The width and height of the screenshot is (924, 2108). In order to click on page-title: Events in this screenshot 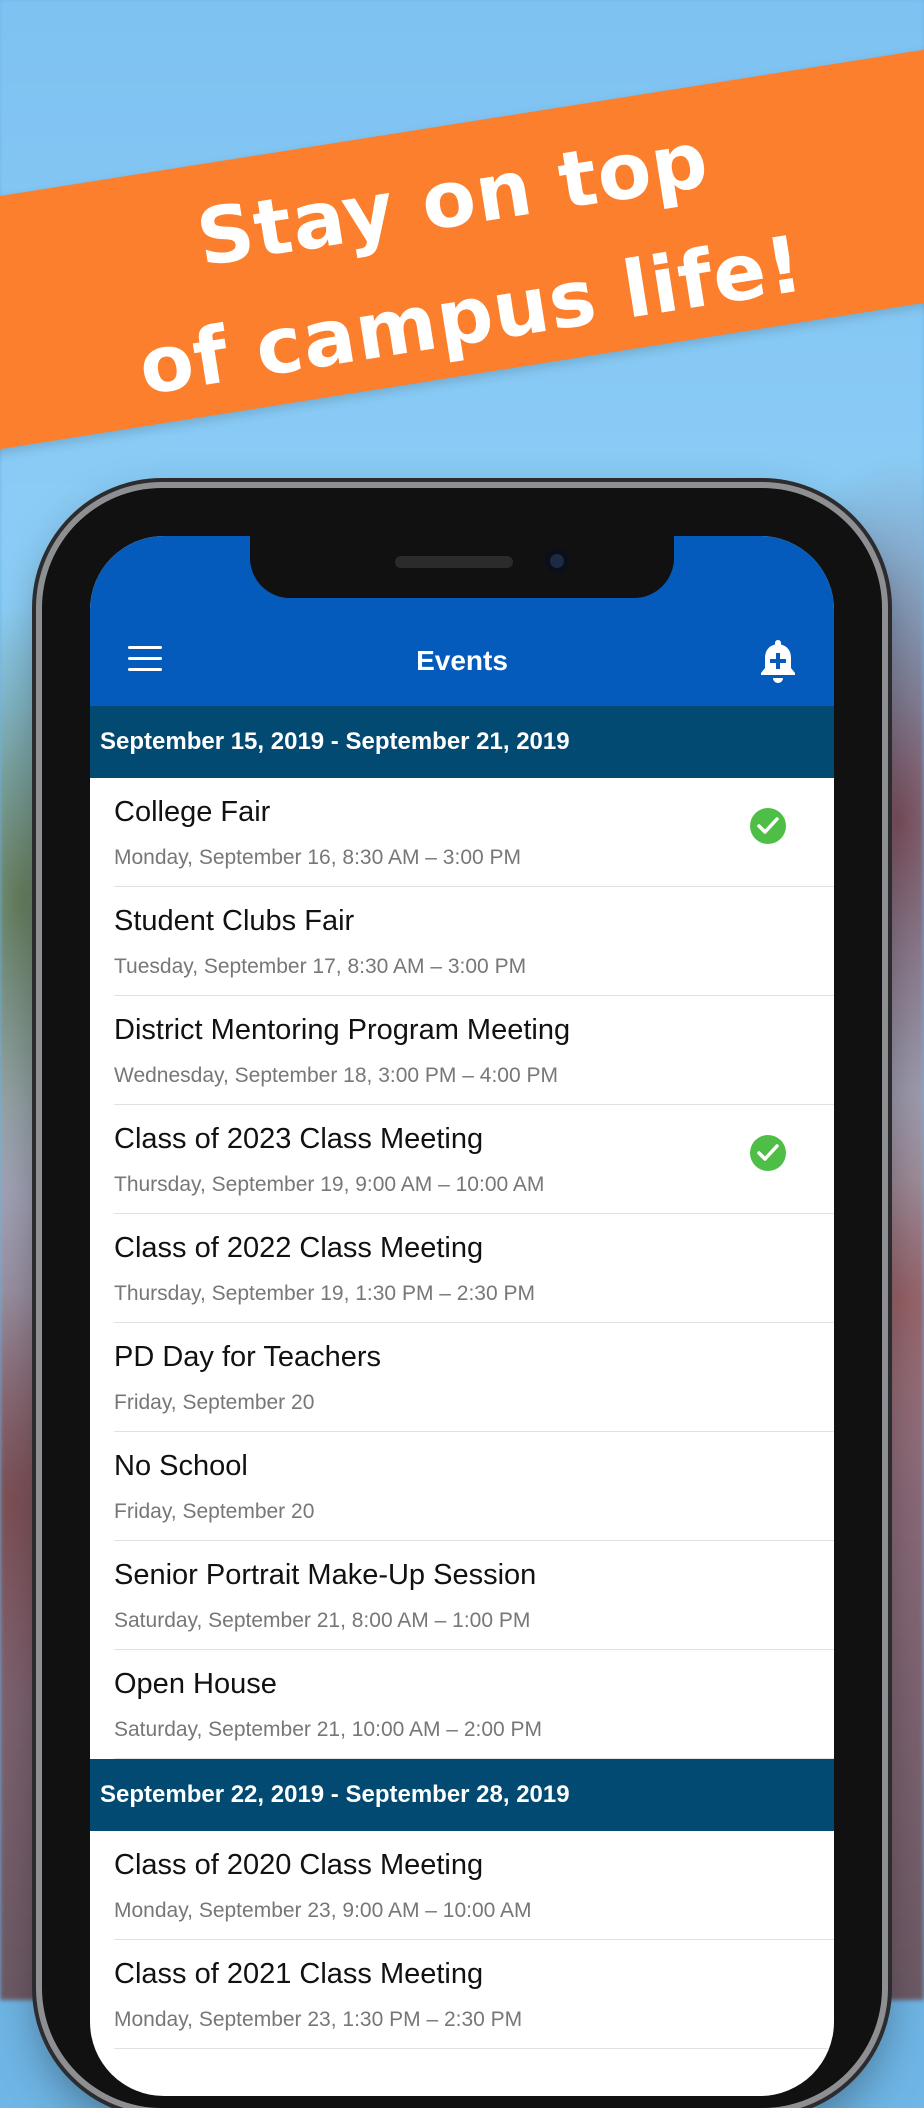, I will do `click(462, 660)`.